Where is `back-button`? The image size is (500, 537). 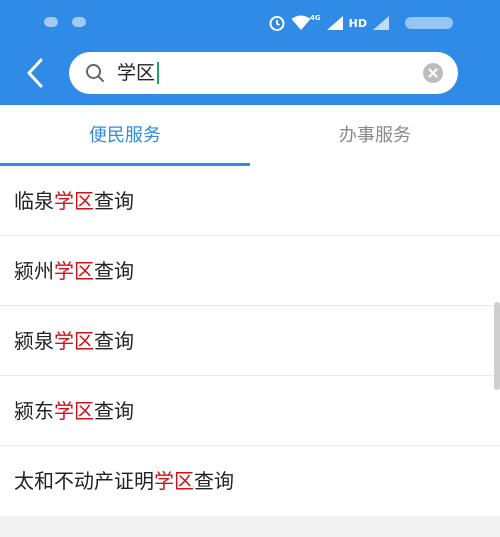 back-button is located at coordinates (36, 73).